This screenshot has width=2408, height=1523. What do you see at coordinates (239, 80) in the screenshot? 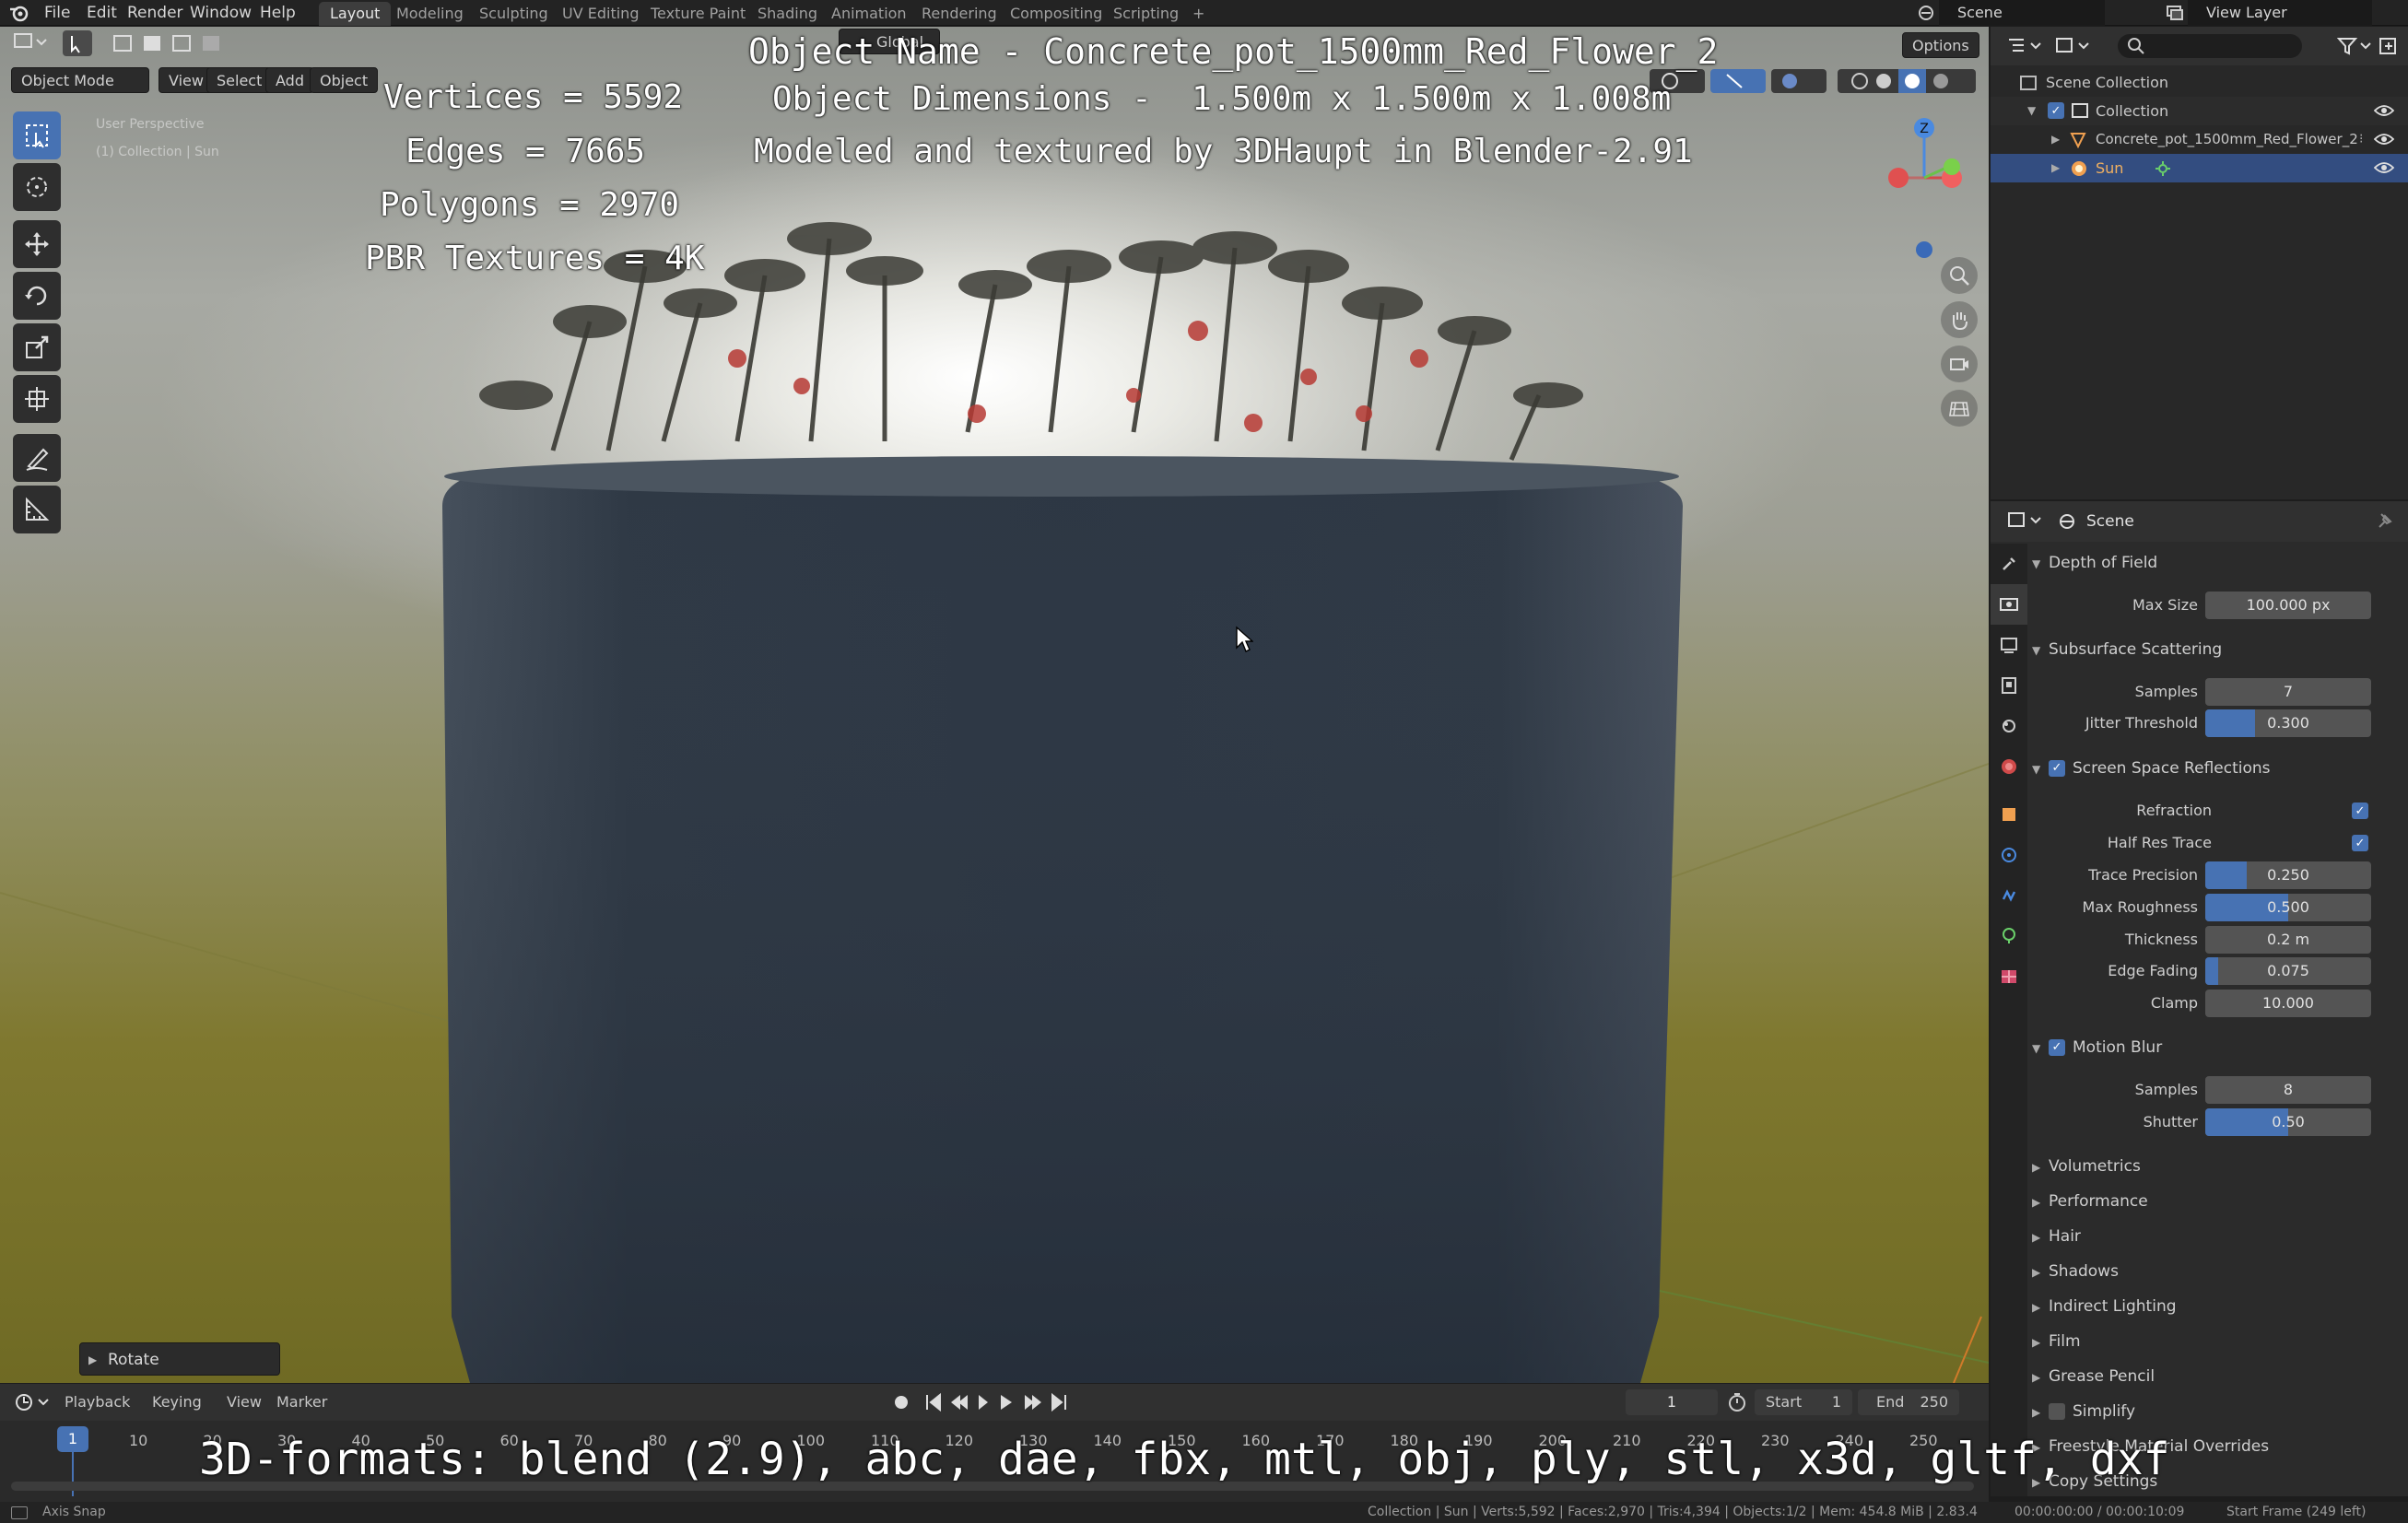
I see `menu-select: Select` at bounding box center [239, 80].